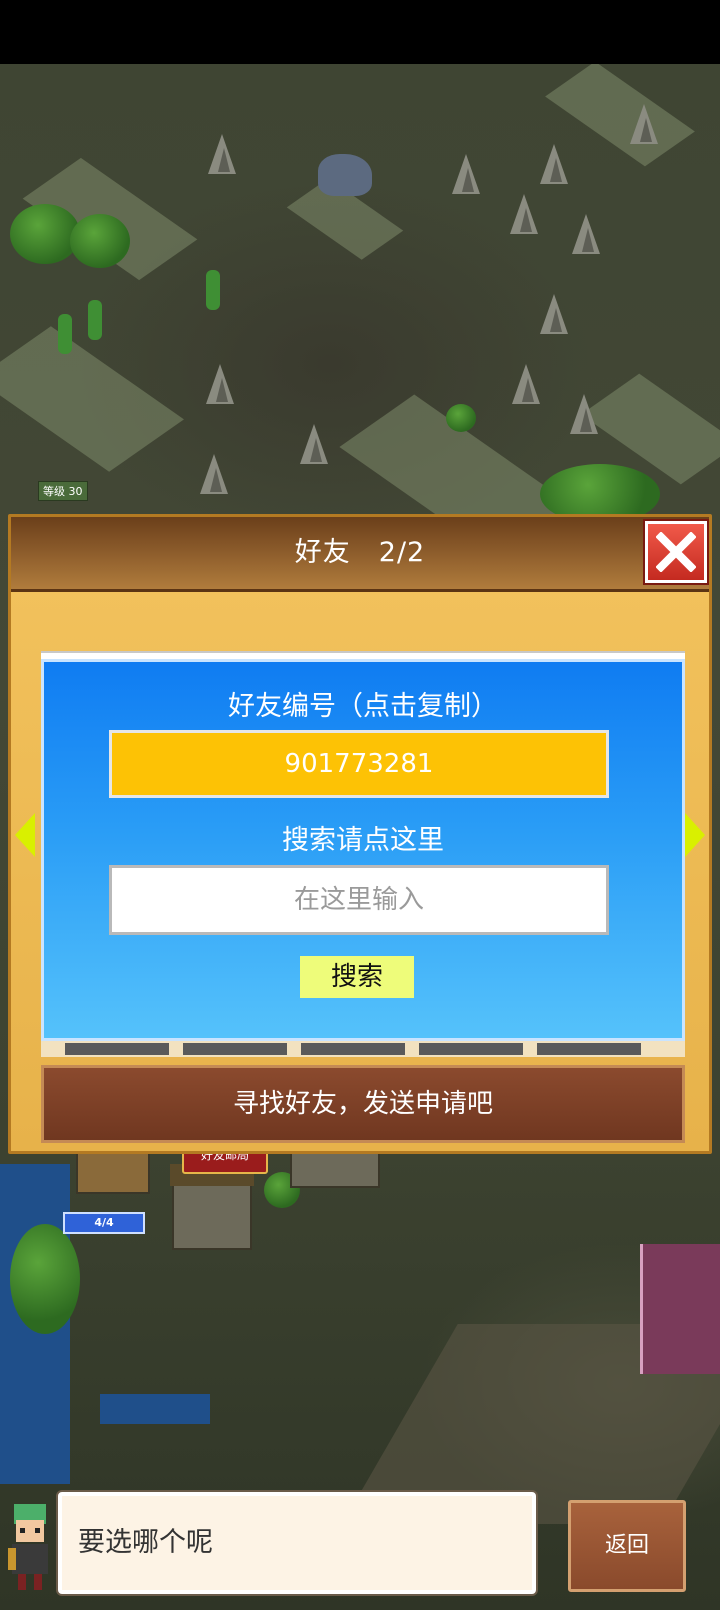  I want to click on boulder, so click(345, 175).